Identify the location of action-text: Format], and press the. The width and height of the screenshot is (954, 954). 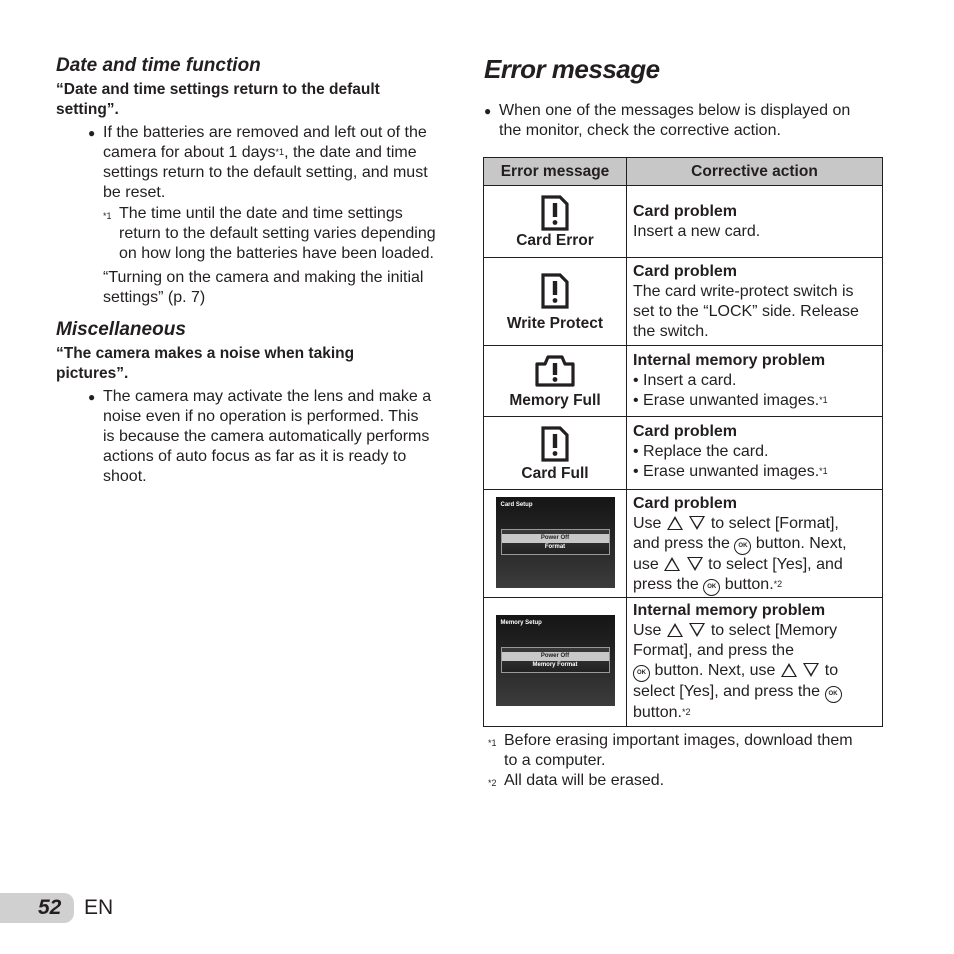
(713, 650).